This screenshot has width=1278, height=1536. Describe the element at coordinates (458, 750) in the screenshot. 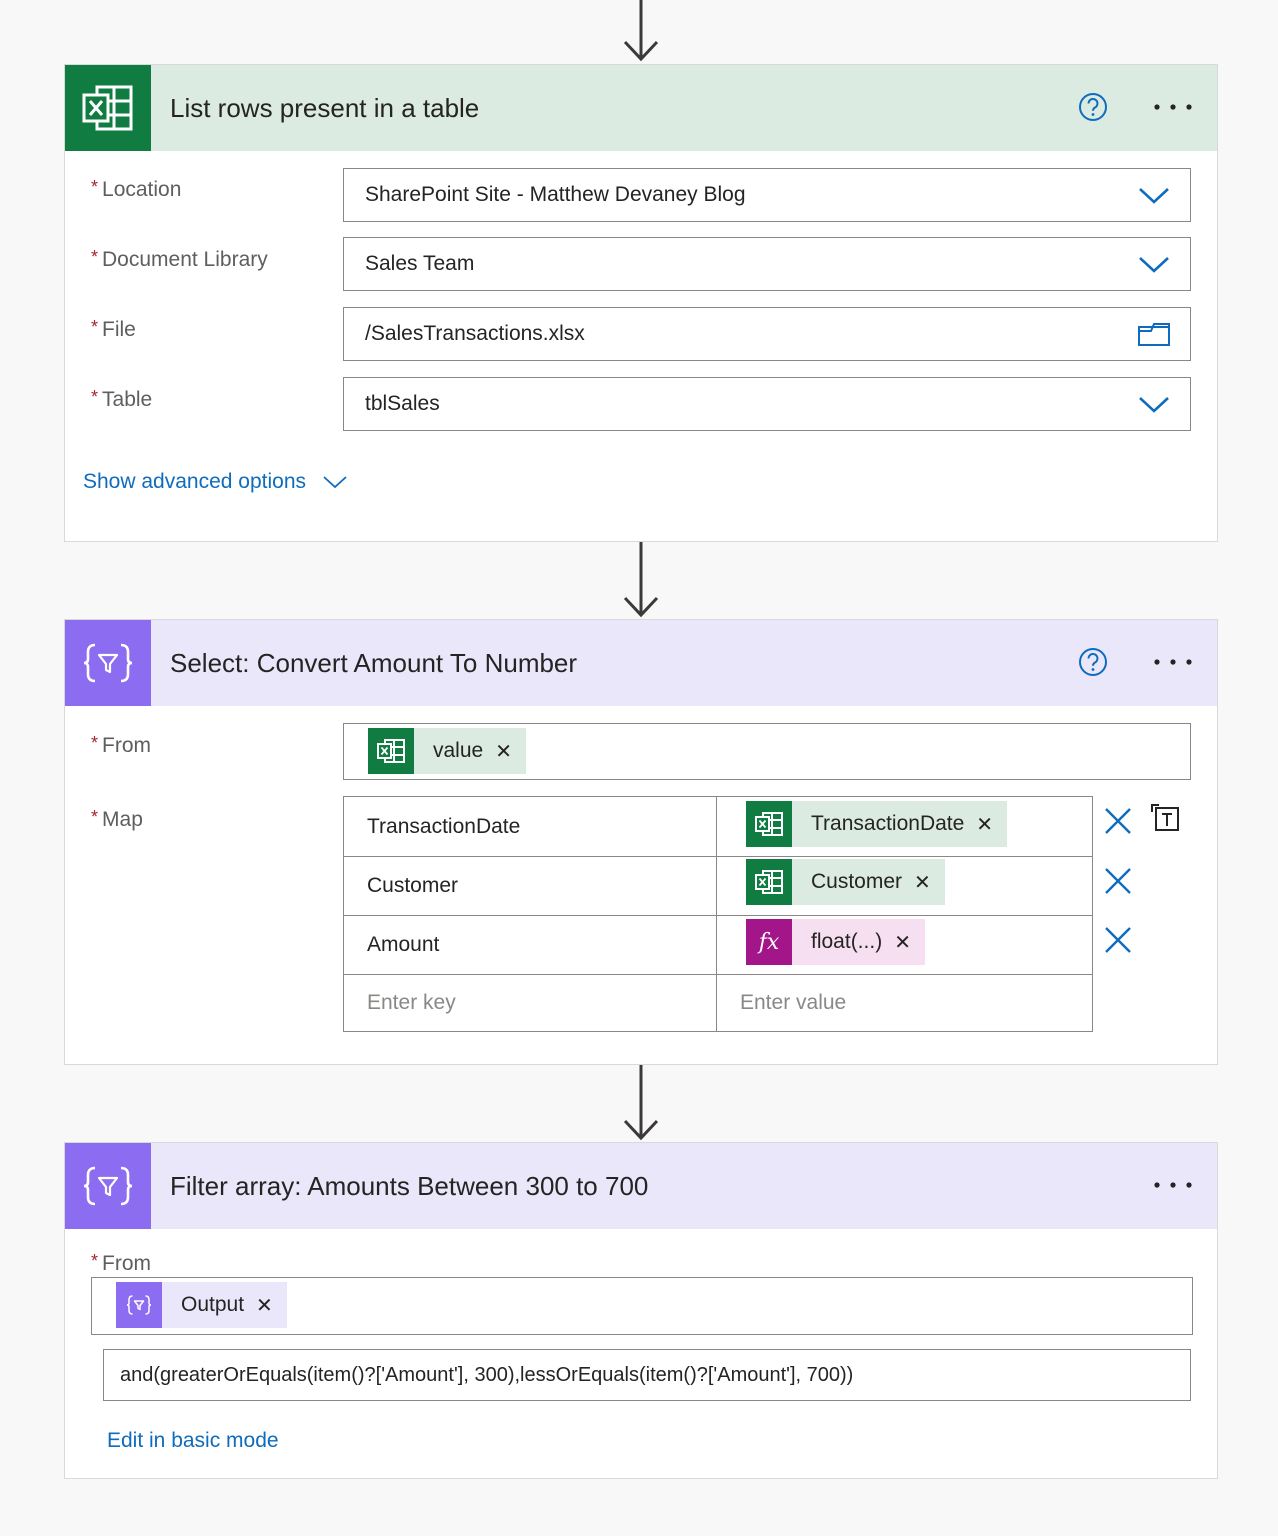

I see `token-label: value` at that location.